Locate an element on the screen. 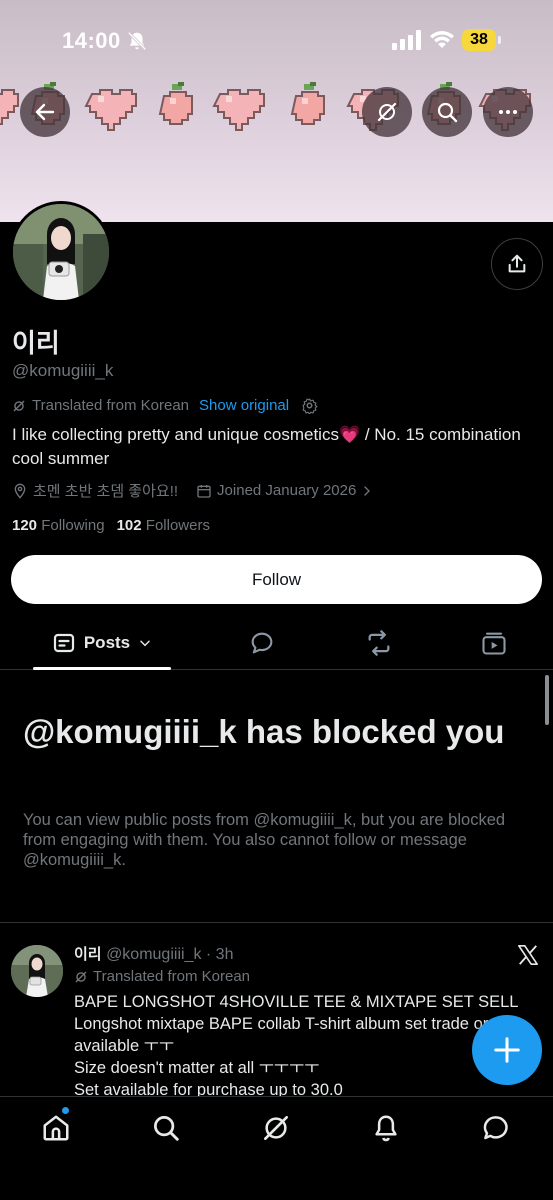  status-time: 14:00 is located at coordinates (91, 40).